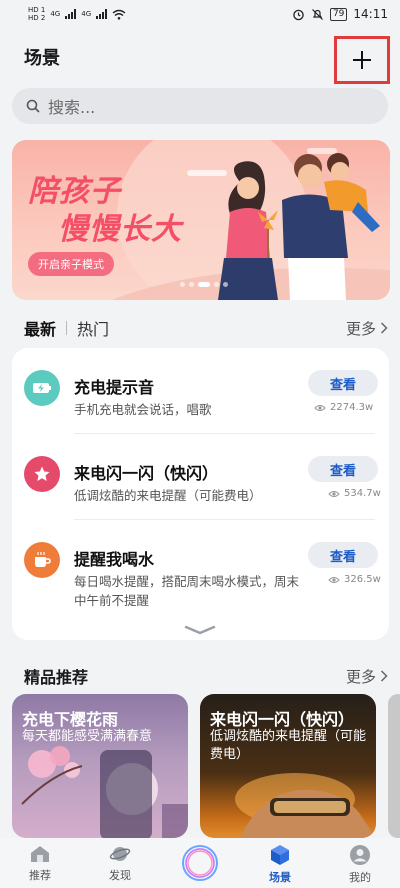  I want to click on featured-header: 精品推荐 更多, so click(206, 676).